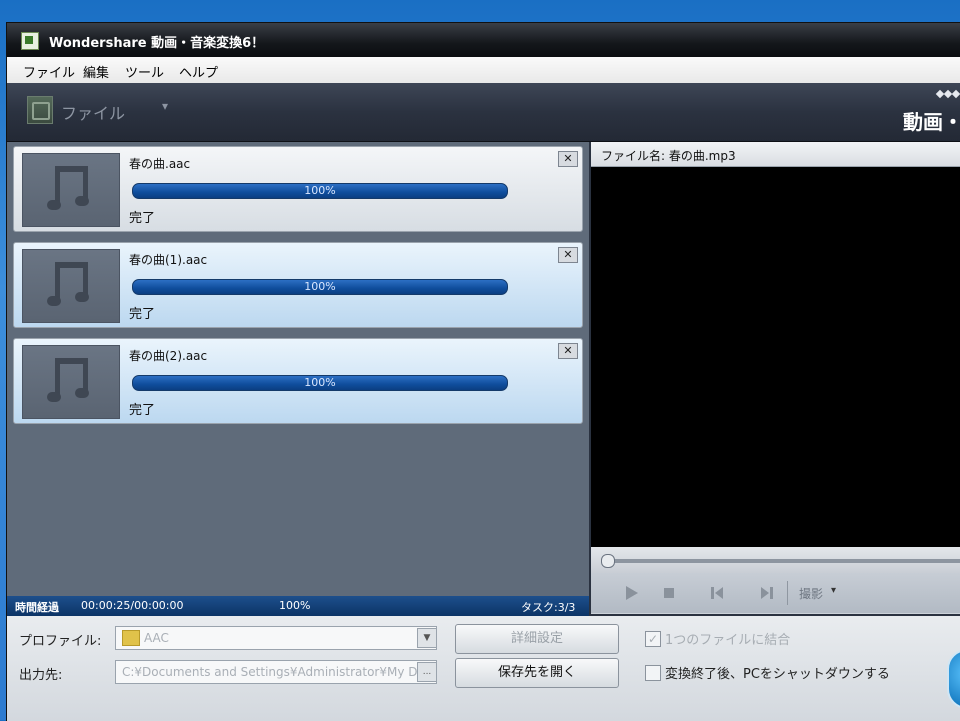  What do you see at coordinates (483, 112) in the screenshot?
I see `toolbar: ファイル ▾ 動画・` at bounding box center [483, 112].